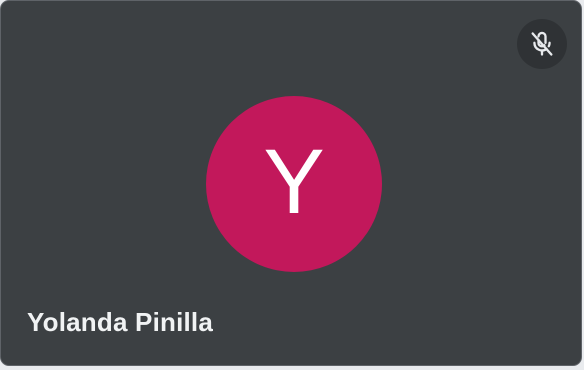  I want to click on mute-indicator, so click(542, 44).